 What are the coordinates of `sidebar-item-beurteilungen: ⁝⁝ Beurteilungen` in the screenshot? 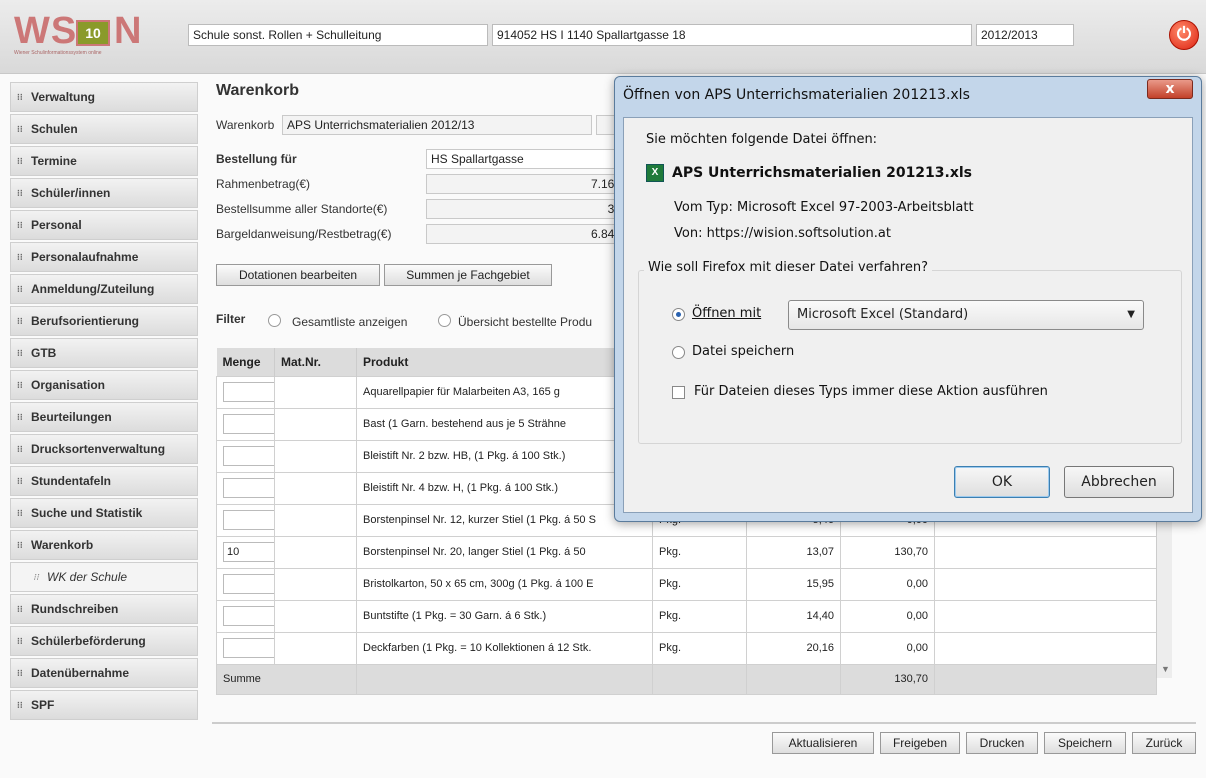 It's located at (104, 417).